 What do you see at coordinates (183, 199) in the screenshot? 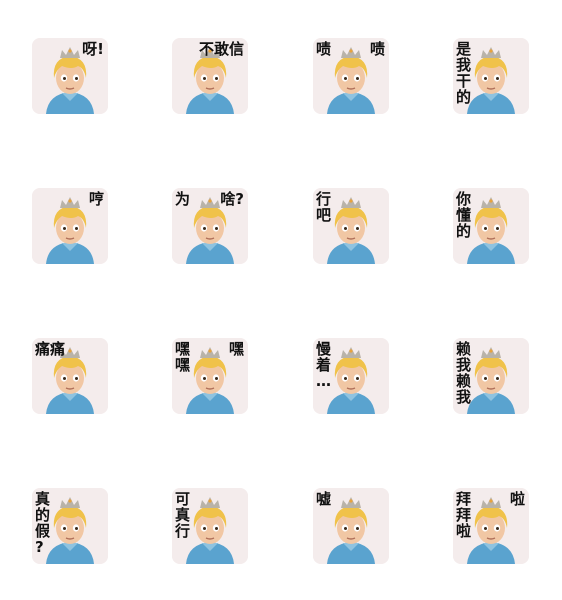
I see `sticker-caption: 为` at bounding box center [183, 199].